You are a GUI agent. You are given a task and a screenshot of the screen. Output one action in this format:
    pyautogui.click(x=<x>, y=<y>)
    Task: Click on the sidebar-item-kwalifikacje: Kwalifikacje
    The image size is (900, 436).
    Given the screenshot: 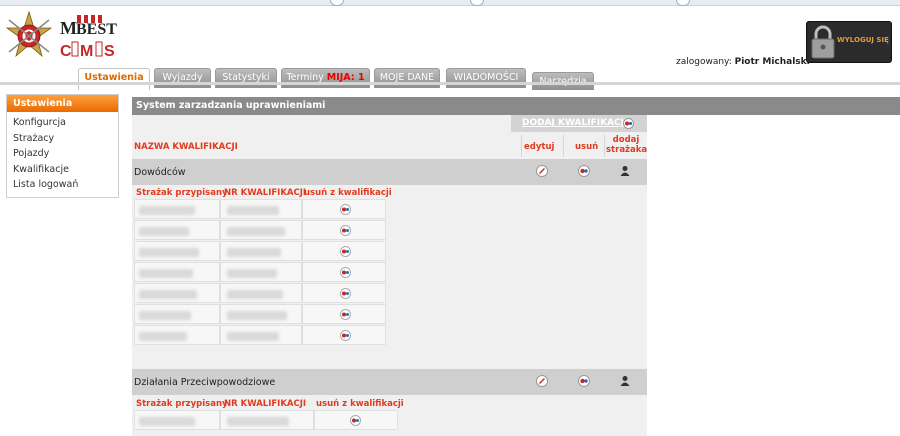 What is the action you would take?
    pyautogui.click(x=62, y=170)
    